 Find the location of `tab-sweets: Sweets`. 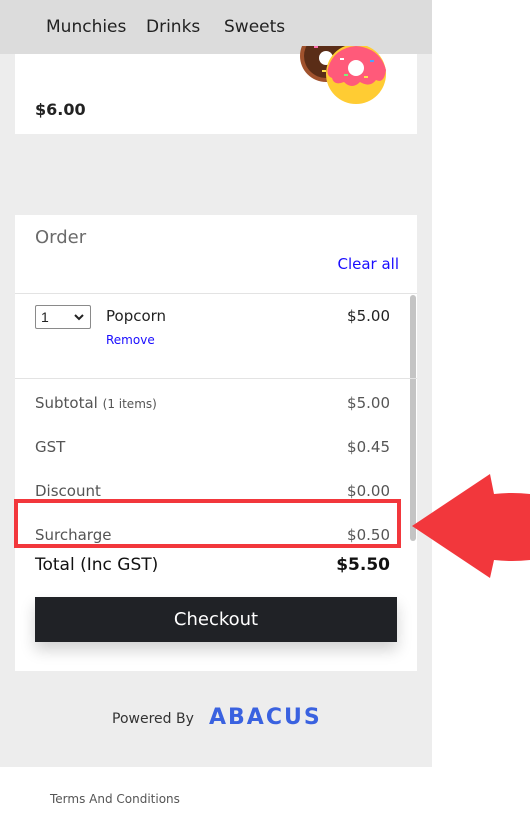

tab-sweets: Sweets is located at coordinates (254, 27).